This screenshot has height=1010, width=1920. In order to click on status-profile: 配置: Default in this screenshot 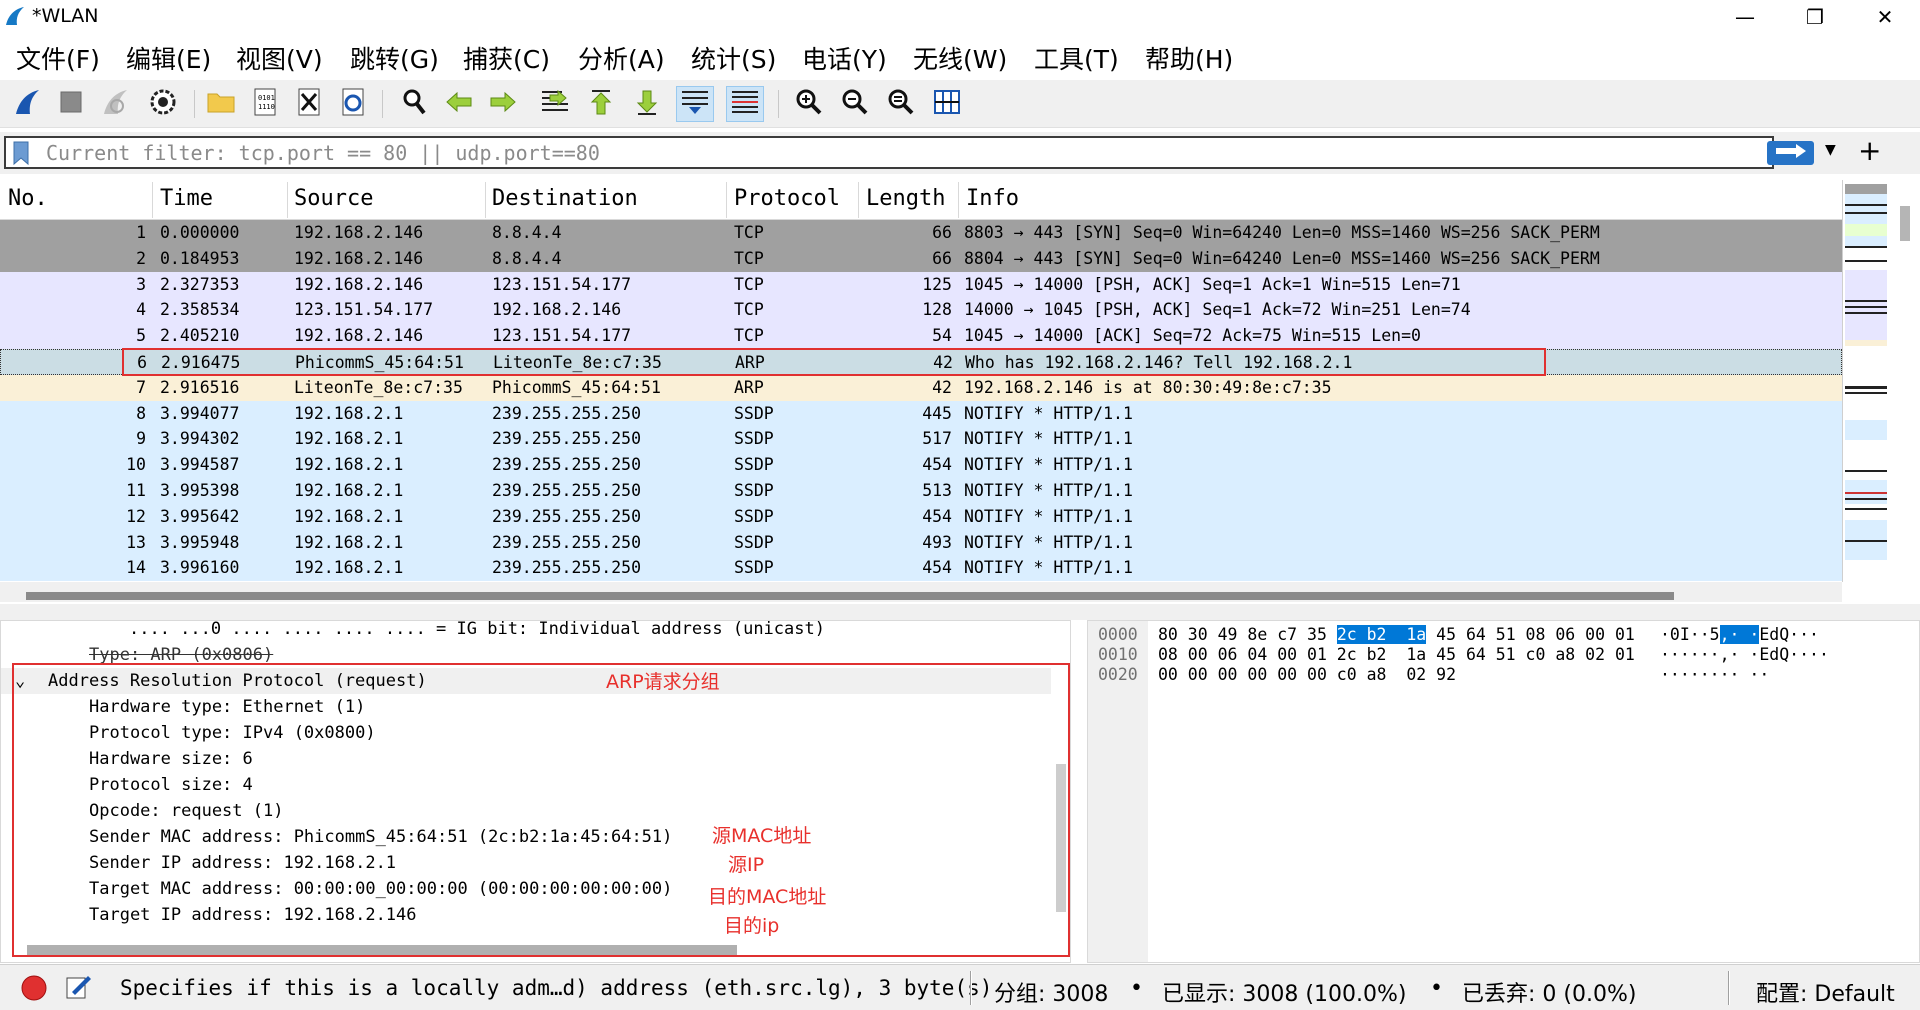, I will do `click(1825, 992)`.